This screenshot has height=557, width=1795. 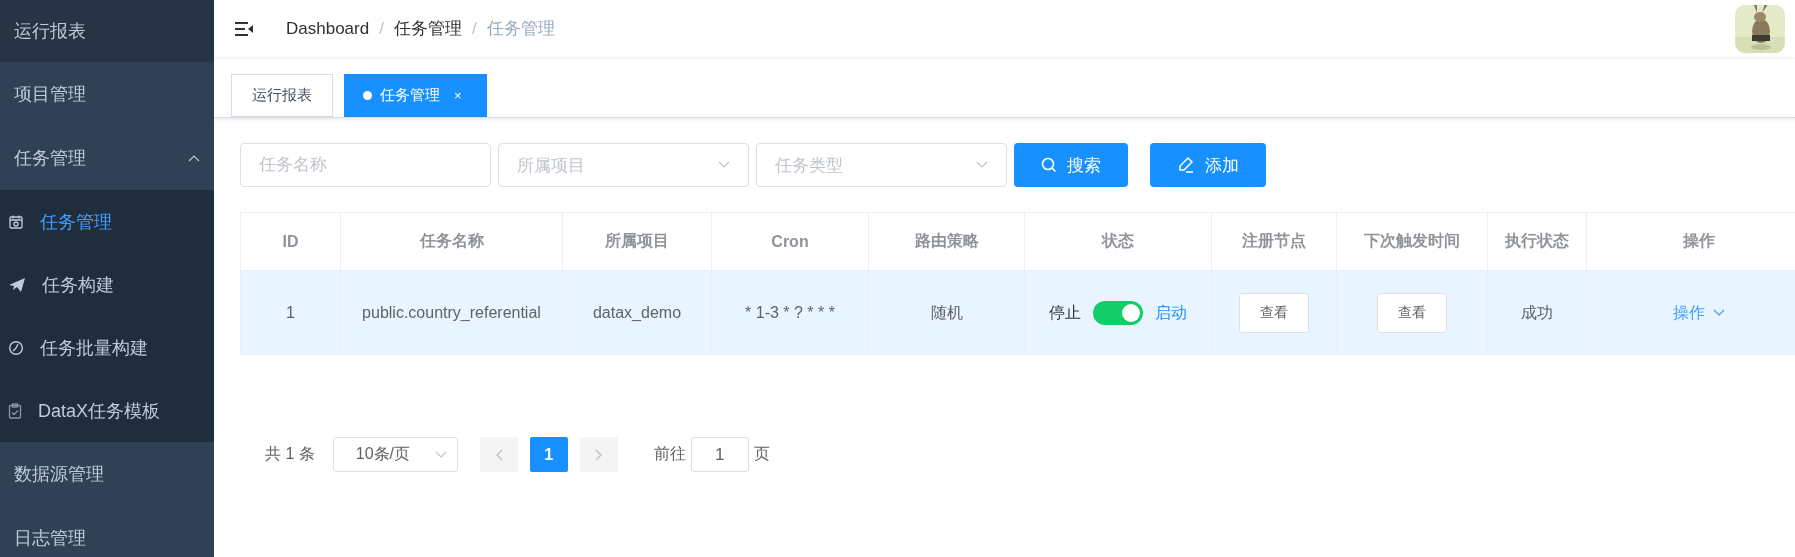 What do you see at coordinates (282, 95) in the screenshot?
I see `tab: 运行报表` at bounding box center [282, 95].